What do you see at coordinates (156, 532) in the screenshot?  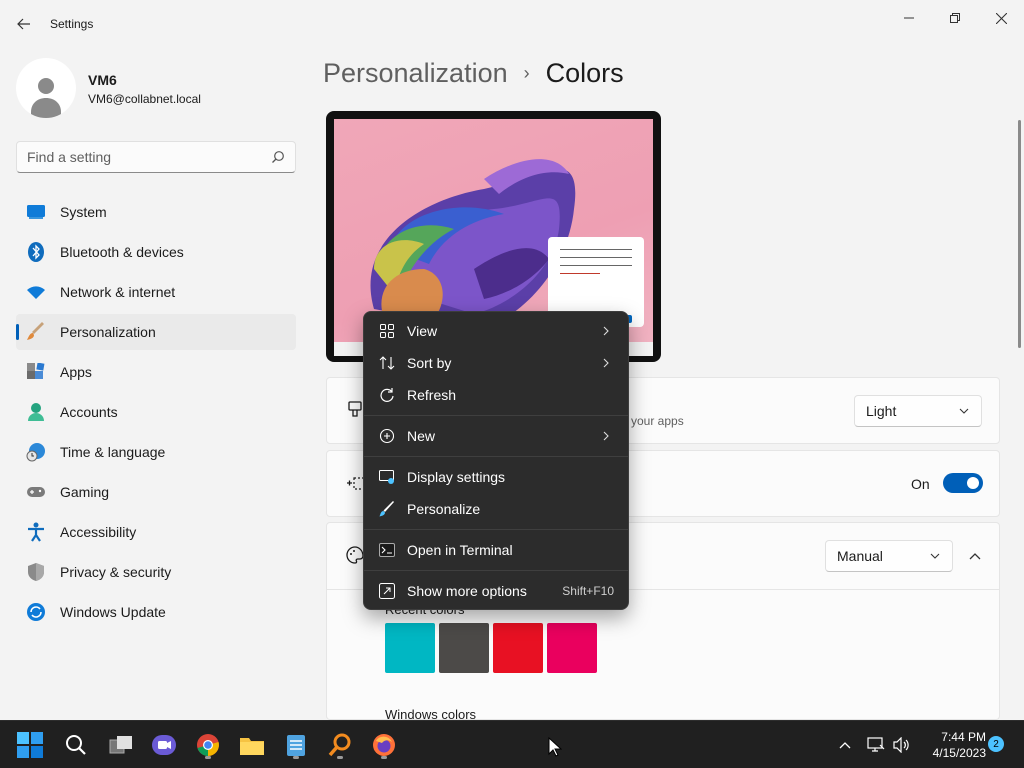 I see `sidebar-item-accessibility: Accessibility` at bounding box center [156, 532].